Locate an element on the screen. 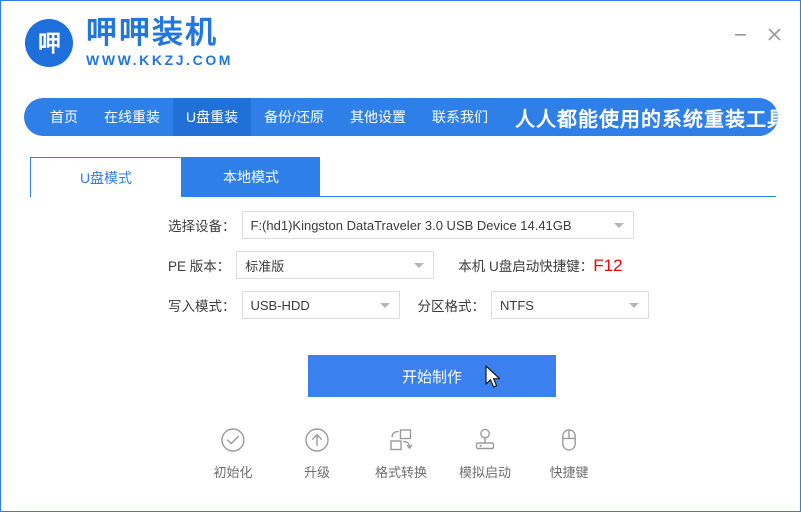 The height and width of the screenshot is (512, 801). partition-format-value: NTFS is located at coordinates (517, 305).